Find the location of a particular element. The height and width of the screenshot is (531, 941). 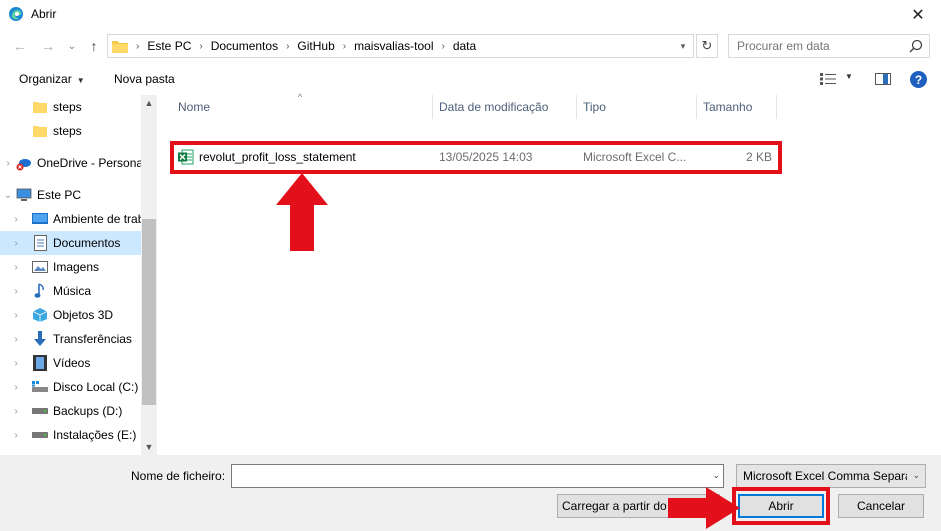

sidebar-item-label: Objetos 3D is located at coordinates (83, 315).